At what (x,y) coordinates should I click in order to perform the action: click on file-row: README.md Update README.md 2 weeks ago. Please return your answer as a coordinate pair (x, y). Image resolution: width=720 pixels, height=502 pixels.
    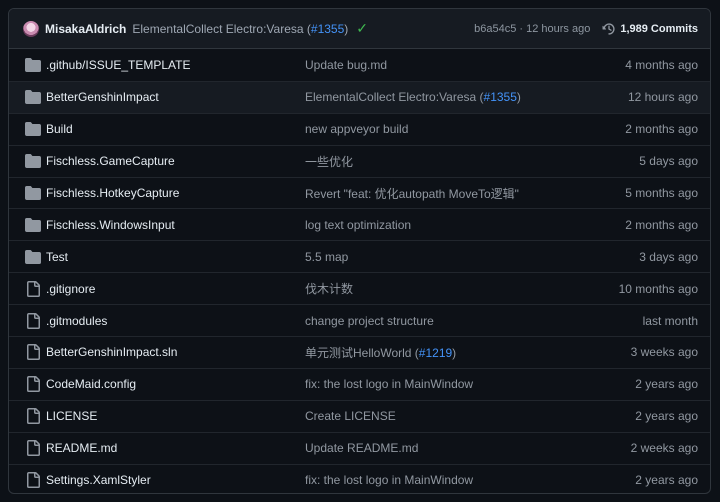
    Looking at the image, I should click on (359, 447).